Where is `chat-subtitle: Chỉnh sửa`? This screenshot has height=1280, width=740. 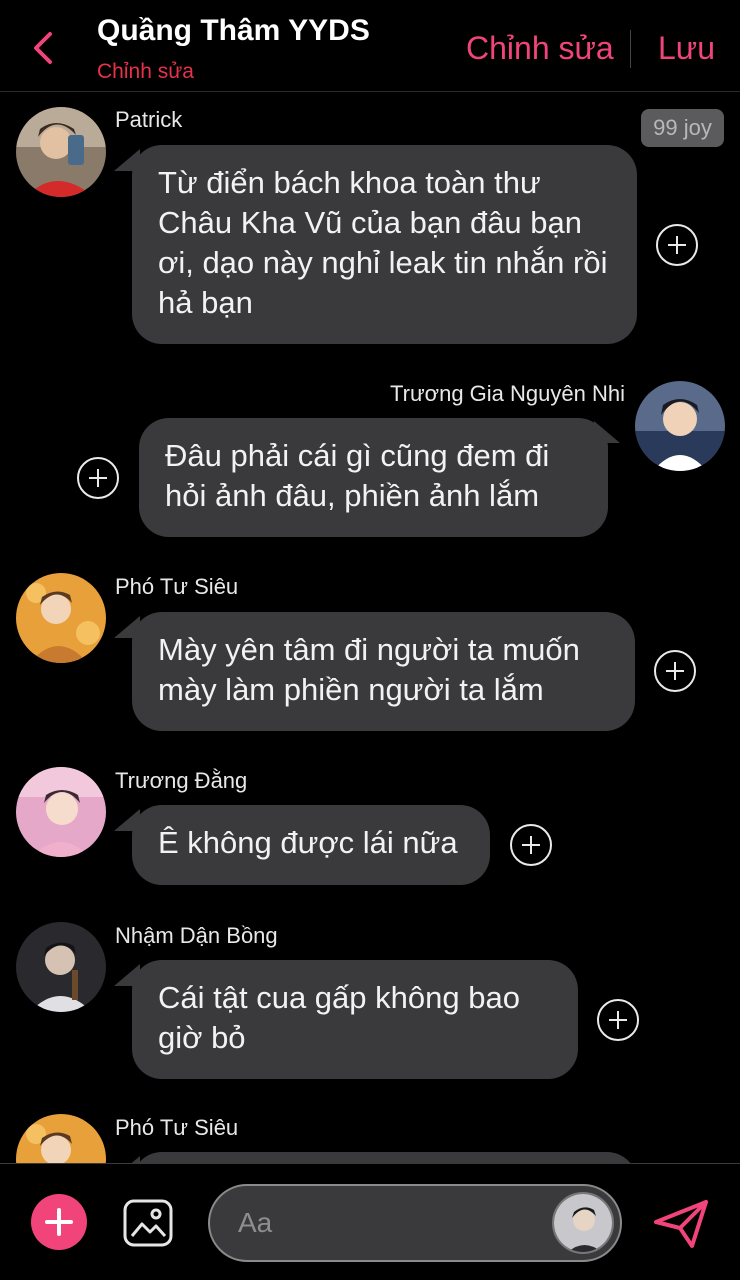
chat-subtitle: Chỉnh sửa is located at coordinates (145, 72).